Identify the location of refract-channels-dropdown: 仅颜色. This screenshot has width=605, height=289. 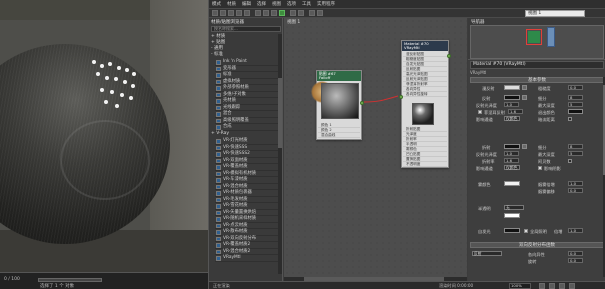
(512, 167).